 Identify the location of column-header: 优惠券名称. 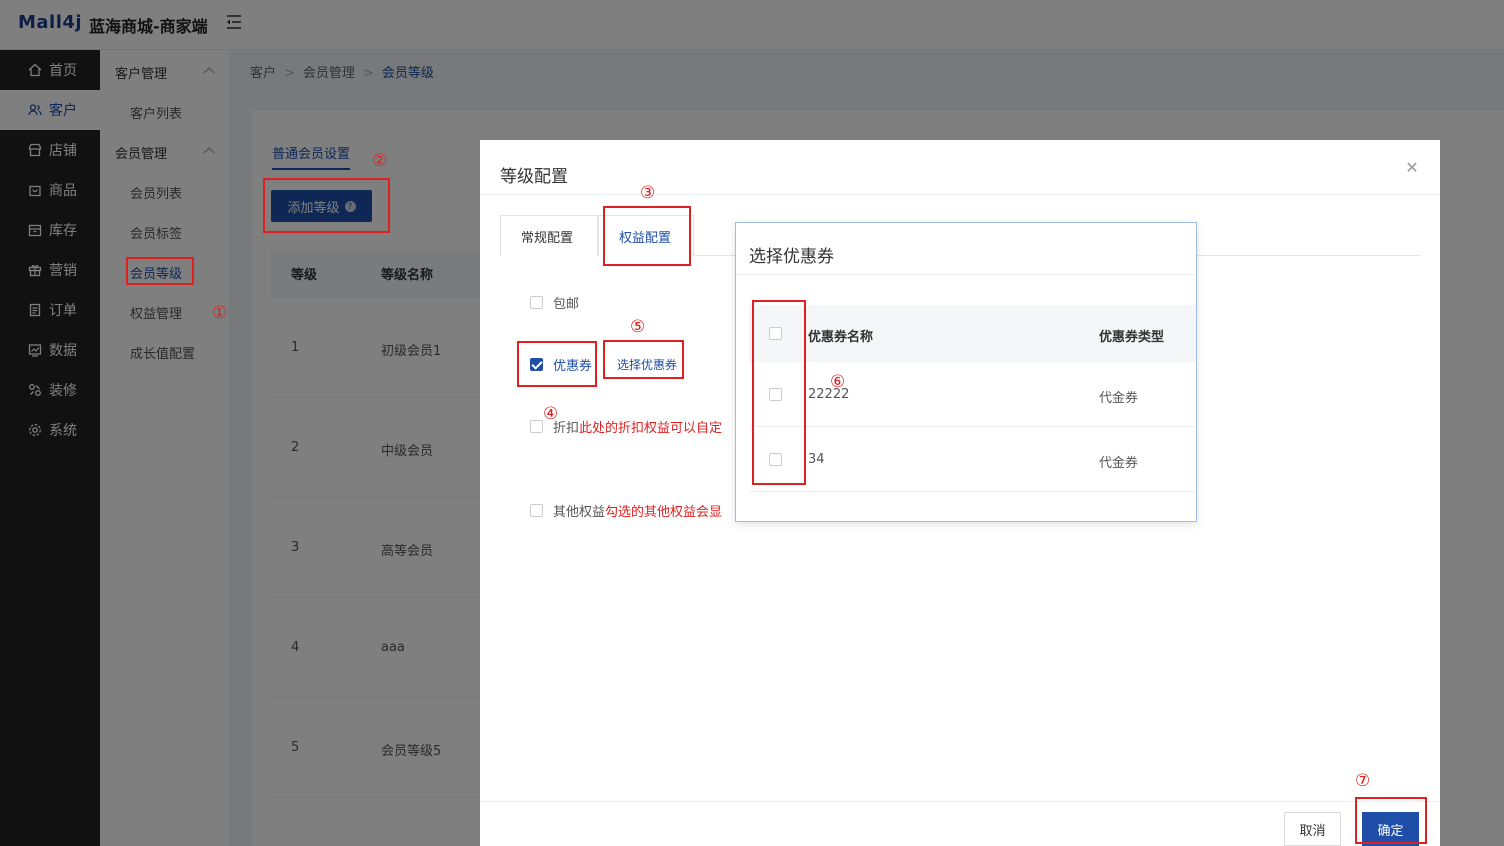
(841, 337).